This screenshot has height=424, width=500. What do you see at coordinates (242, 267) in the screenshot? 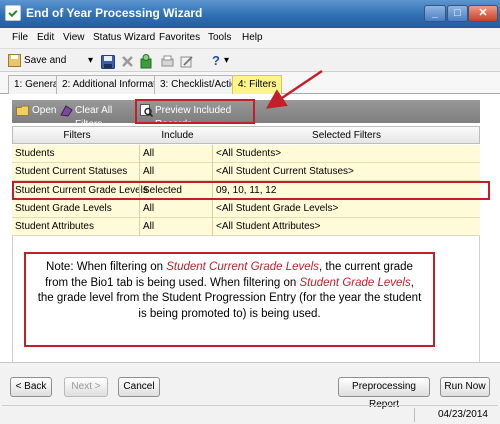
I see `note-emphasis-current-grade-levels: Student Current Grade Levels` at bounding box center [242, 267].